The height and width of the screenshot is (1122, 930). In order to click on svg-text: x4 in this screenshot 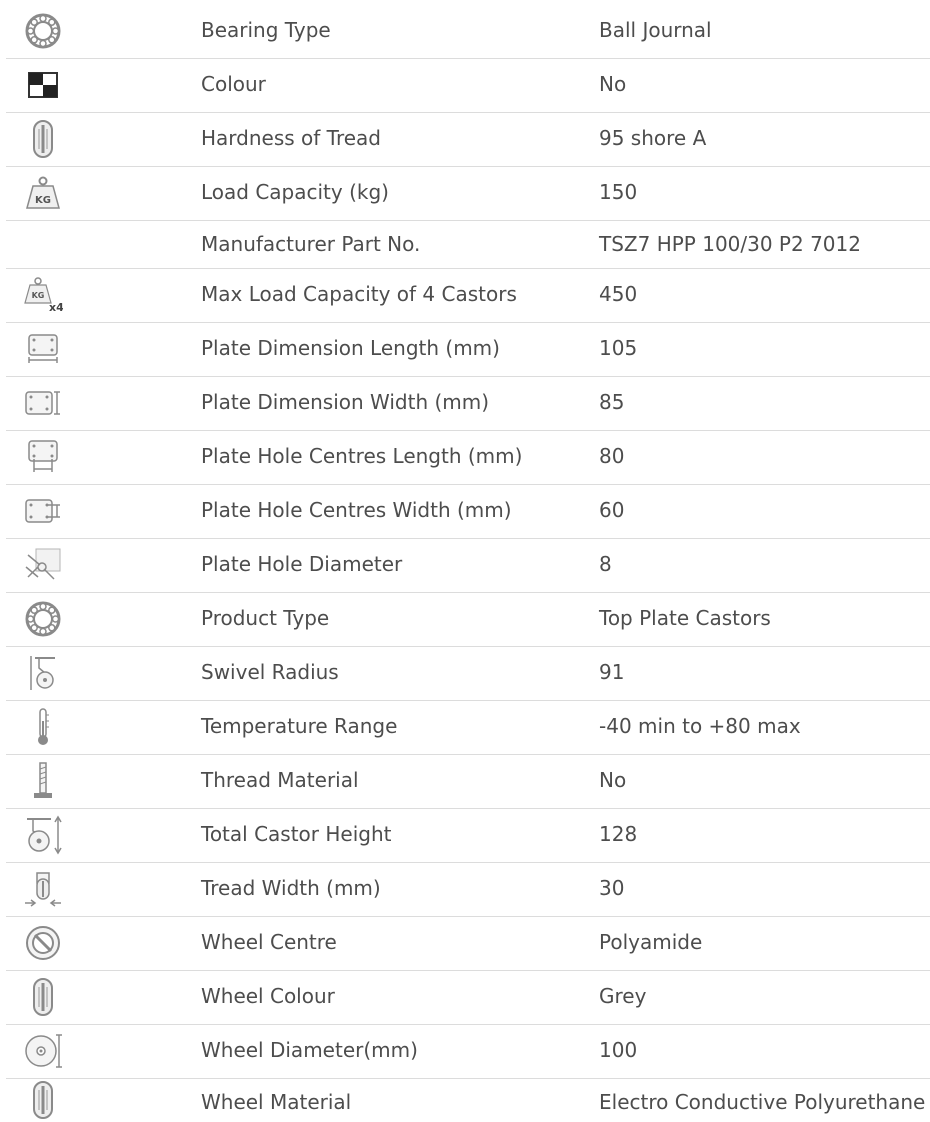, I will do `click(56, 307)`.